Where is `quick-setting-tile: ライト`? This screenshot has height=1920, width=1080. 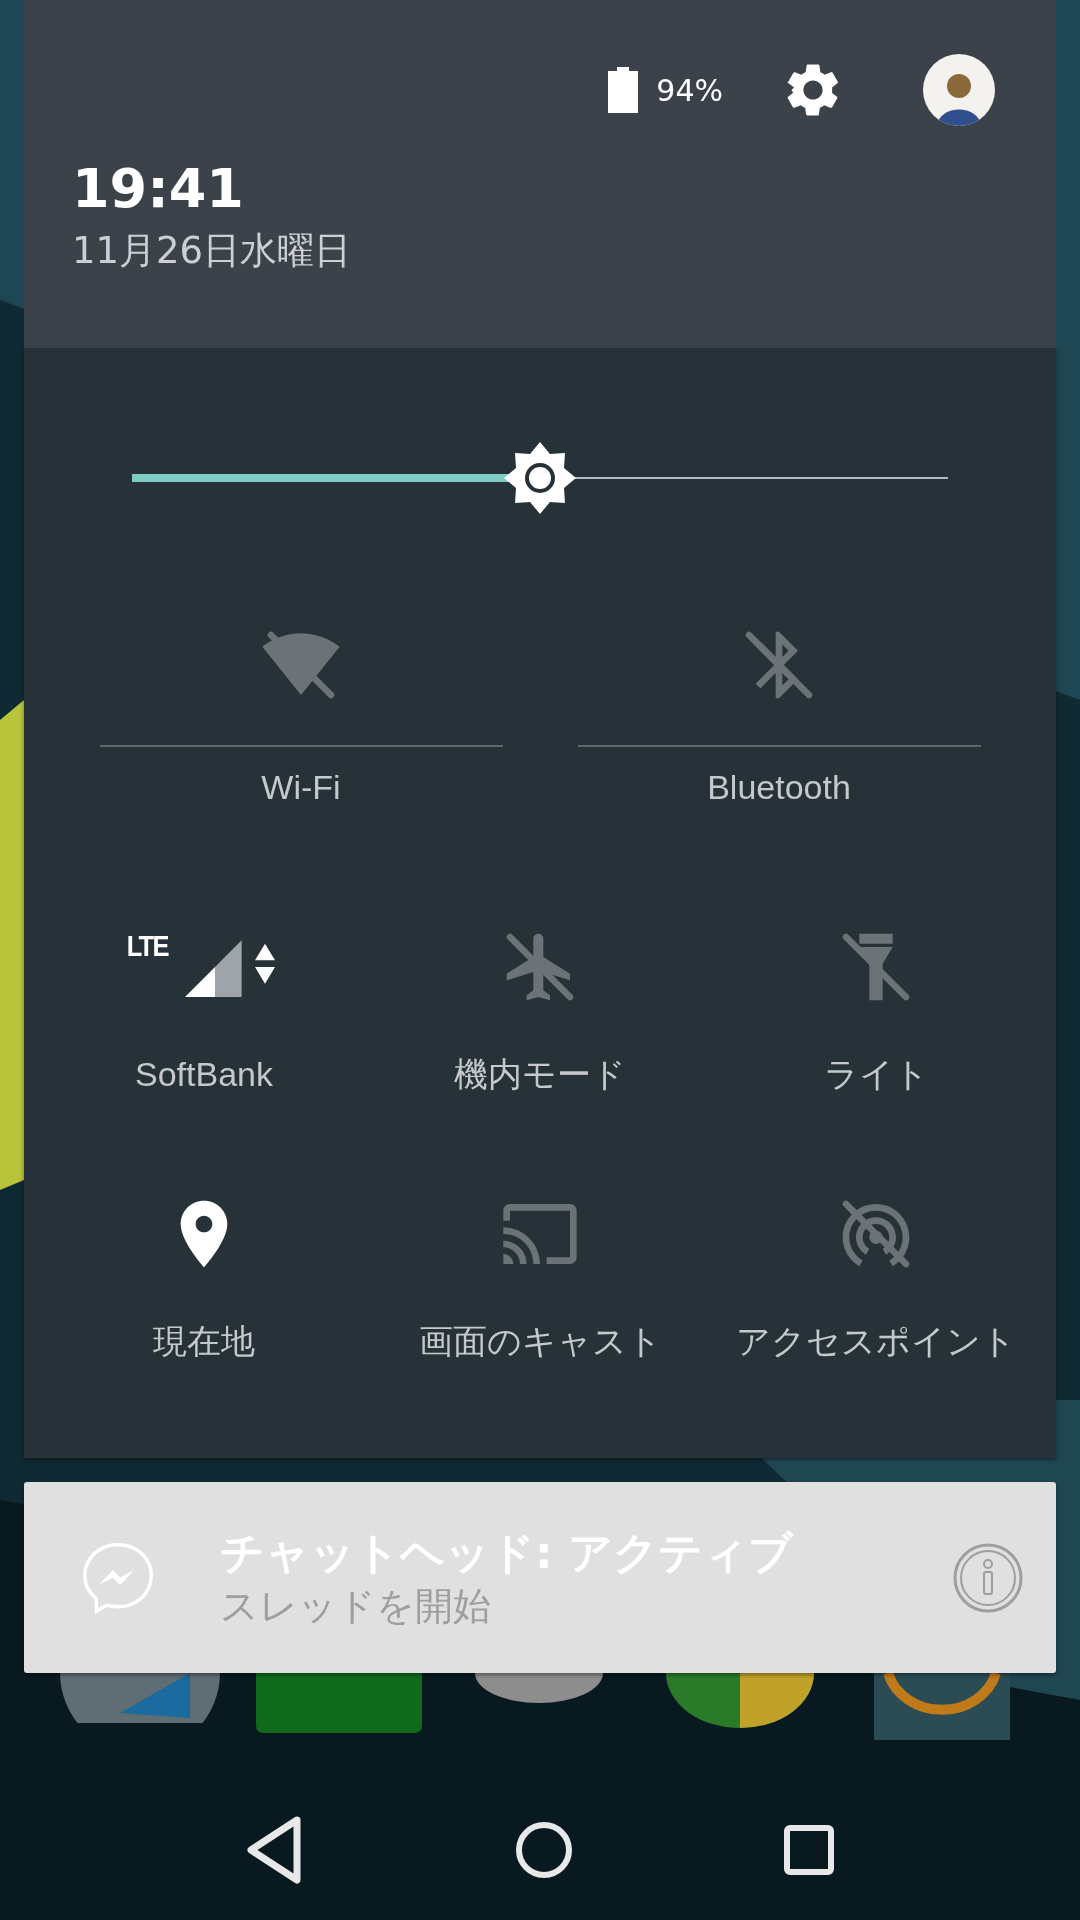
quick-setting-tile: ライト is located at coordinates (876, 1011).